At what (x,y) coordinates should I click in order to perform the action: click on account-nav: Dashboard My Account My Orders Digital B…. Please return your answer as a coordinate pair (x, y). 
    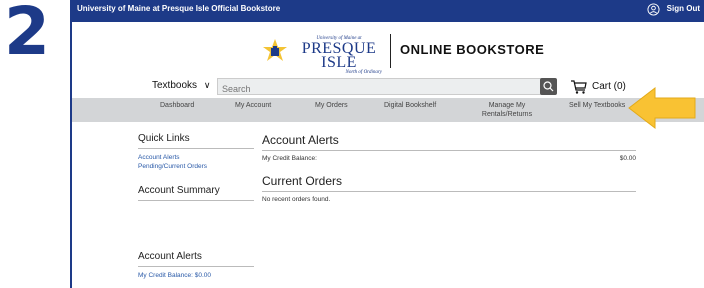
    Looking at the image, I should click on (388, 110).